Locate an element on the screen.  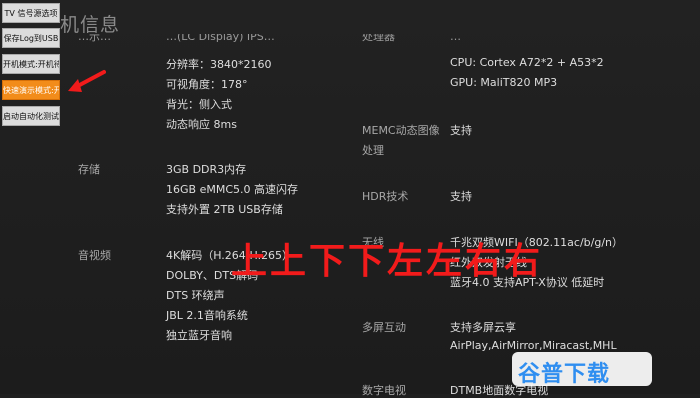
memc-label-line1: MEMC动态图像 is located at coordinates (401, 130).